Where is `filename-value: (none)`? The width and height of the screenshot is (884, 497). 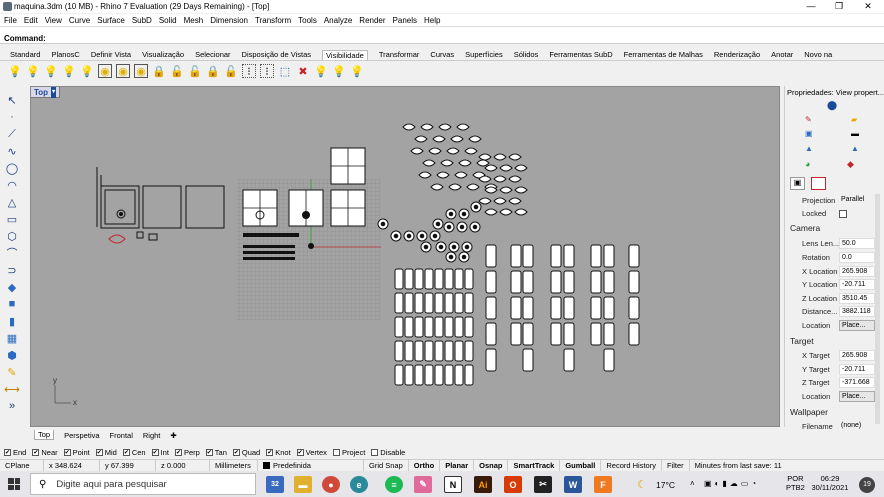
filename-value: (none) is located at coordinates (857, 426).